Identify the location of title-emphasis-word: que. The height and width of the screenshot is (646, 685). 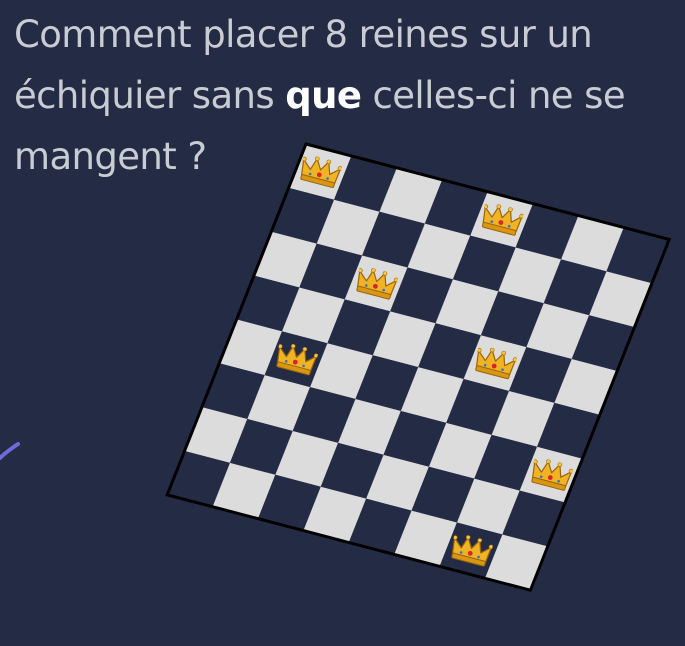
(323, 95).